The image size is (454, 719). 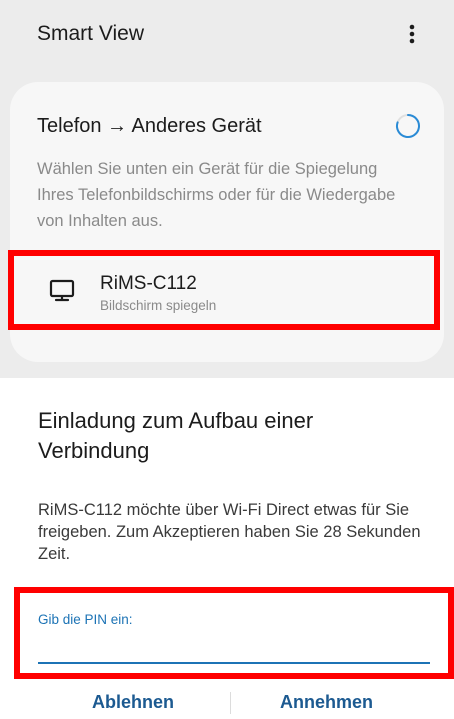 What do you see at coordinates (408, 126) in the screenshot?
I see `loading-spinner-icon` at bounding box center [408, 126].